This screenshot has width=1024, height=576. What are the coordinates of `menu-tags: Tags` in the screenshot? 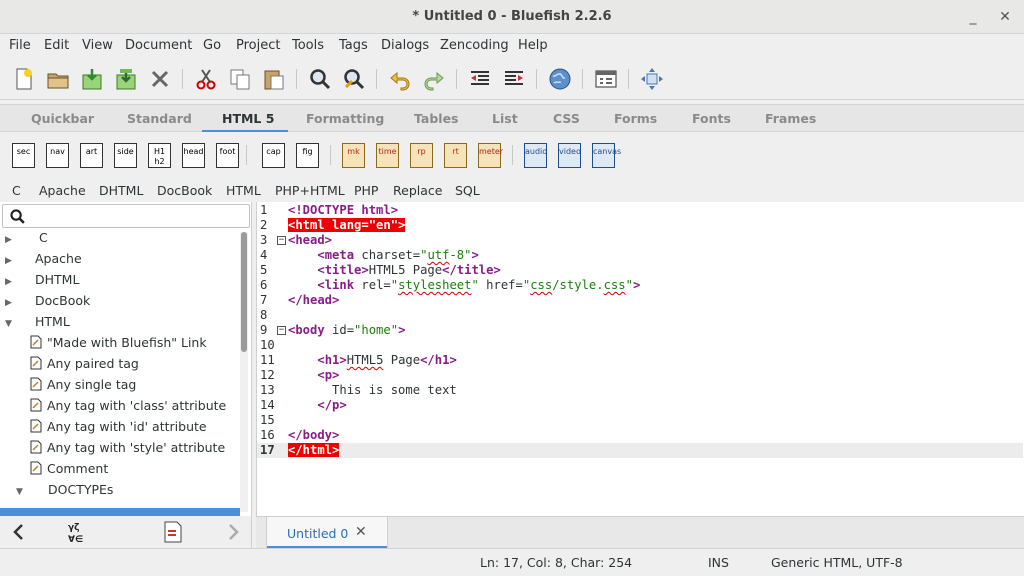 It's located at (353, 45).